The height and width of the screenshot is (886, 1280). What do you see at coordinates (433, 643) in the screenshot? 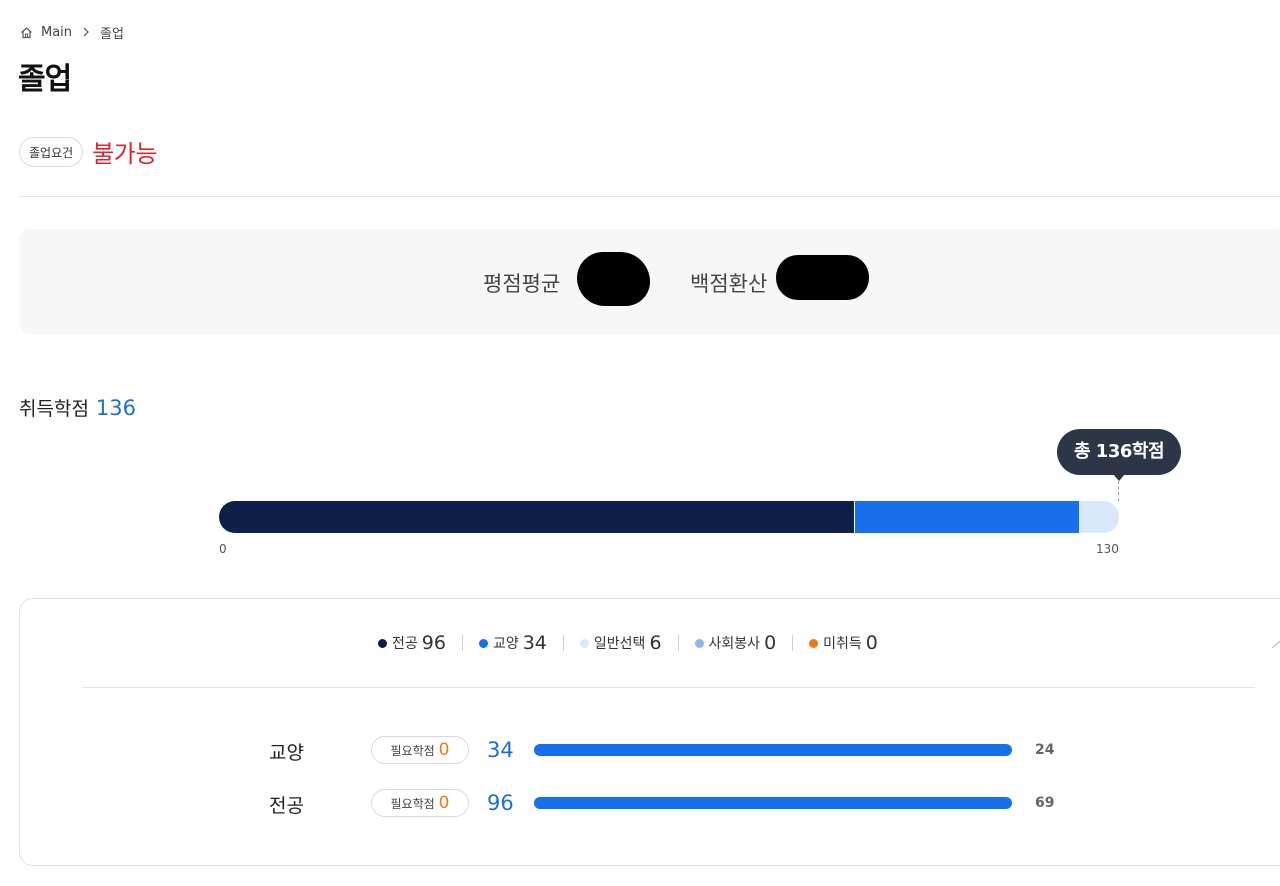
I see `legend-count: 96` at bounding box center [433, 643].